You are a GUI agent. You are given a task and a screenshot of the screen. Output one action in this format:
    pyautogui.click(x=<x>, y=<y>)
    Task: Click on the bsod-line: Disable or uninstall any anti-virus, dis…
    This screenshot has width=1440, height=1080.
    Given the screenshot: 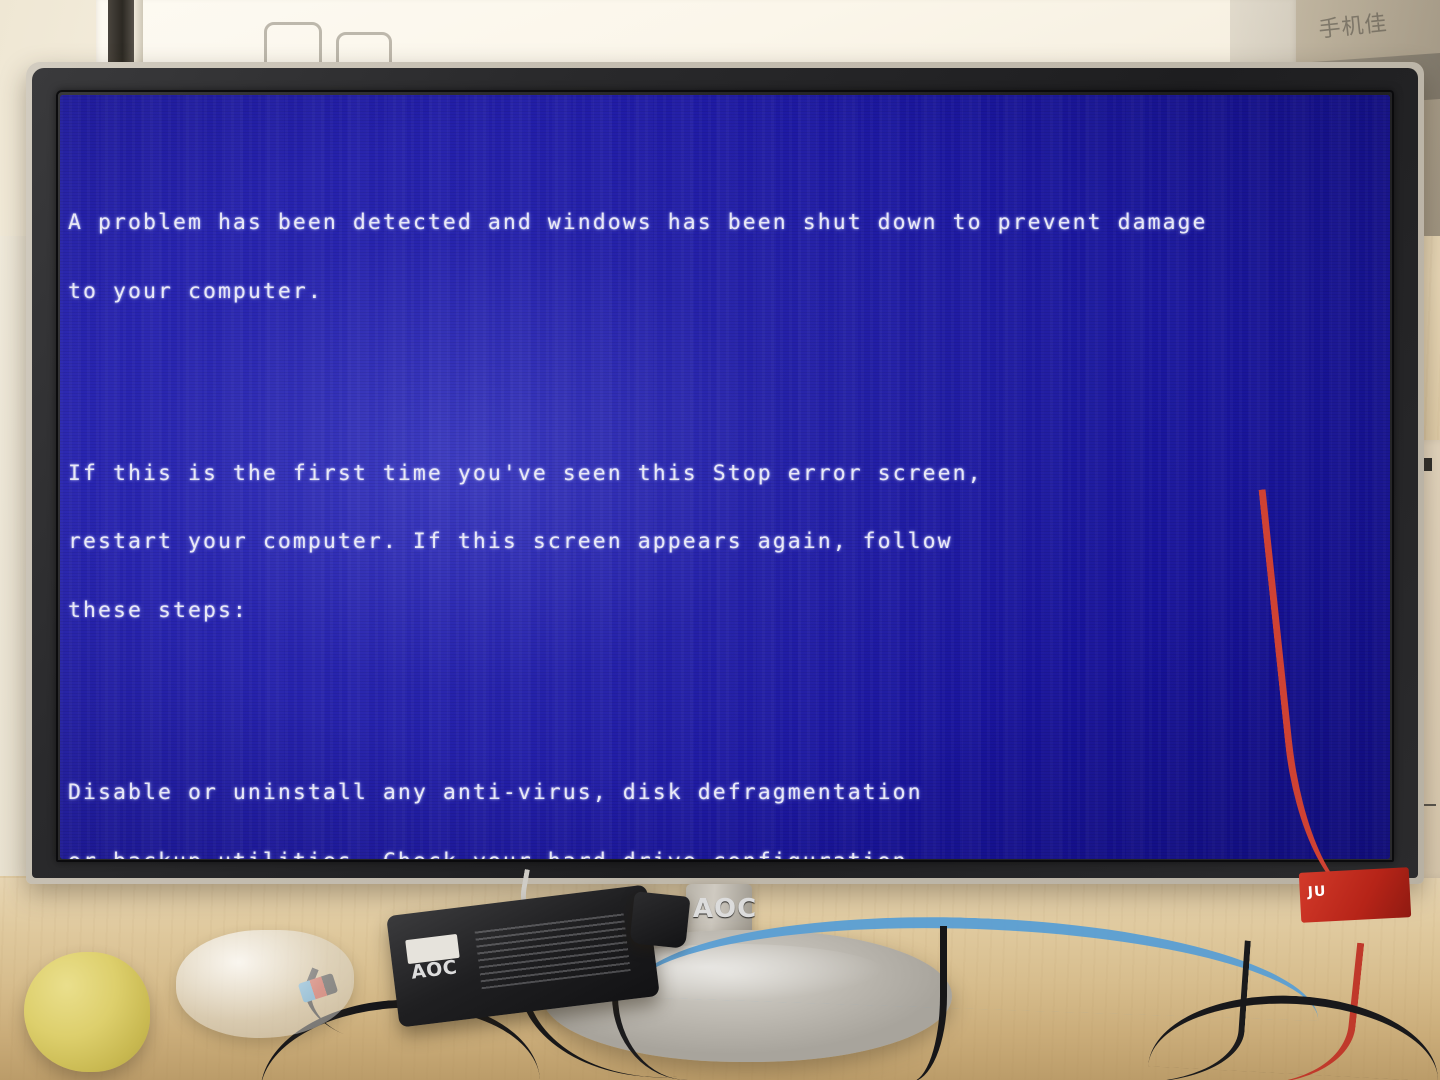 What is the action you would take?
    pyautogui.click(x=495, y=793)
    